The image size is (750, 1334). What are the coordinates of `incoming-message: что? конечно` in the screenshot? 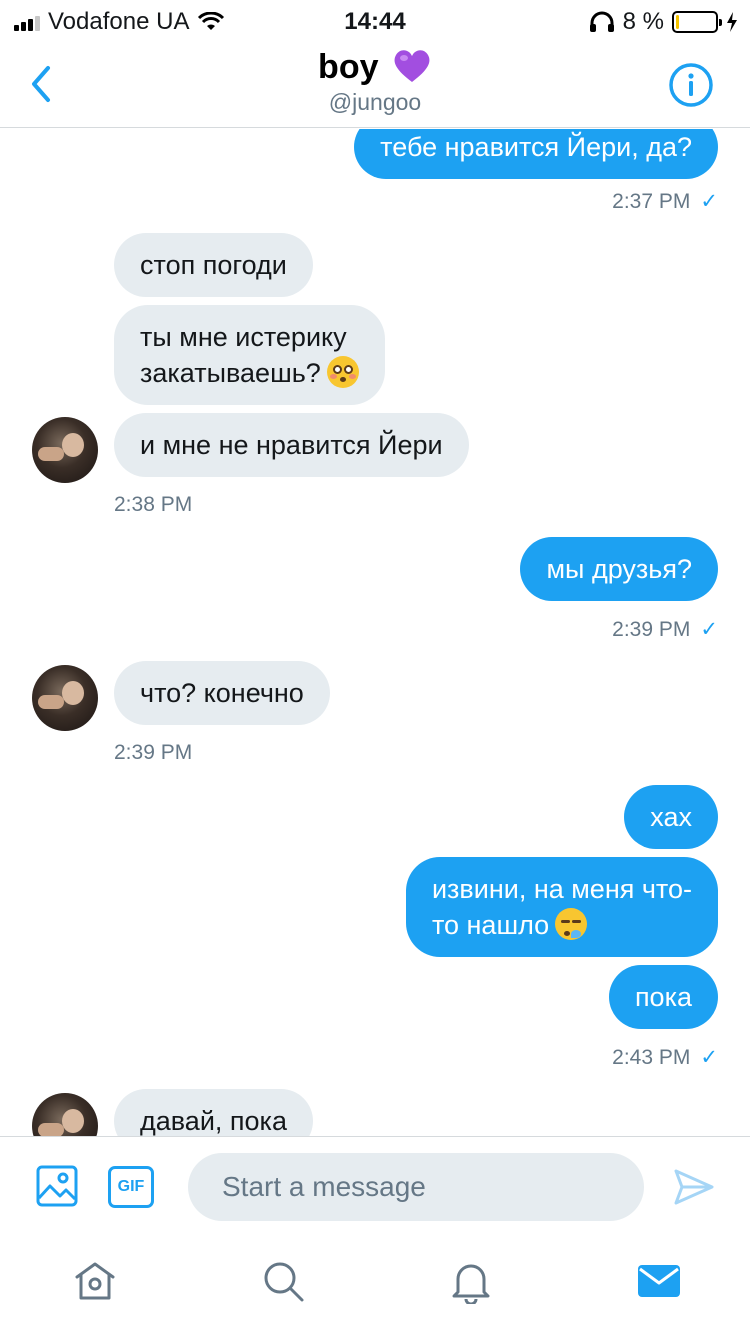 It's located at (222, 693).